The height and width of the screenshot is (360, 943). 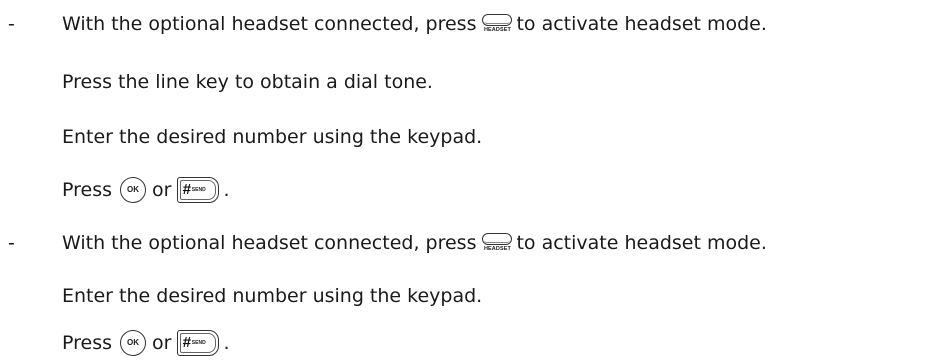 I want to click on instruction-press-send-1: Press OK or # SEND ., so click(x=146, y=190).